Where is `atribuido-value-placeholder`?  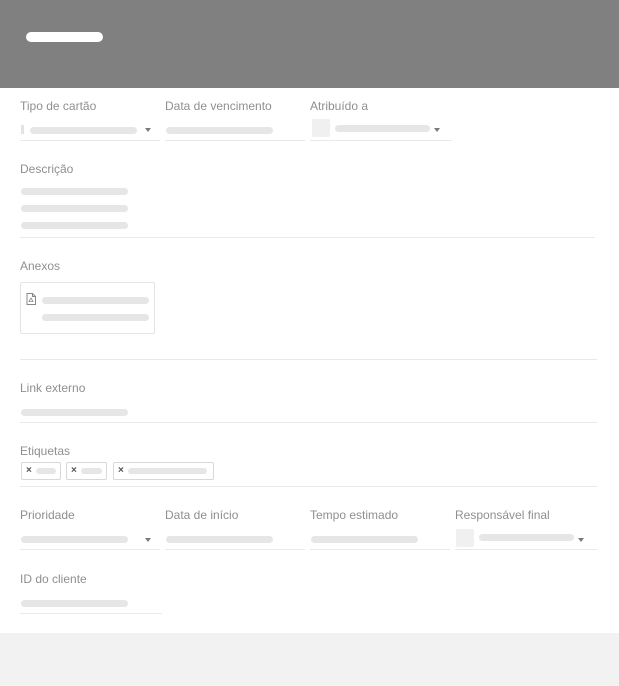
atribuido-value-placeholder is located at coordinates (382, 128).